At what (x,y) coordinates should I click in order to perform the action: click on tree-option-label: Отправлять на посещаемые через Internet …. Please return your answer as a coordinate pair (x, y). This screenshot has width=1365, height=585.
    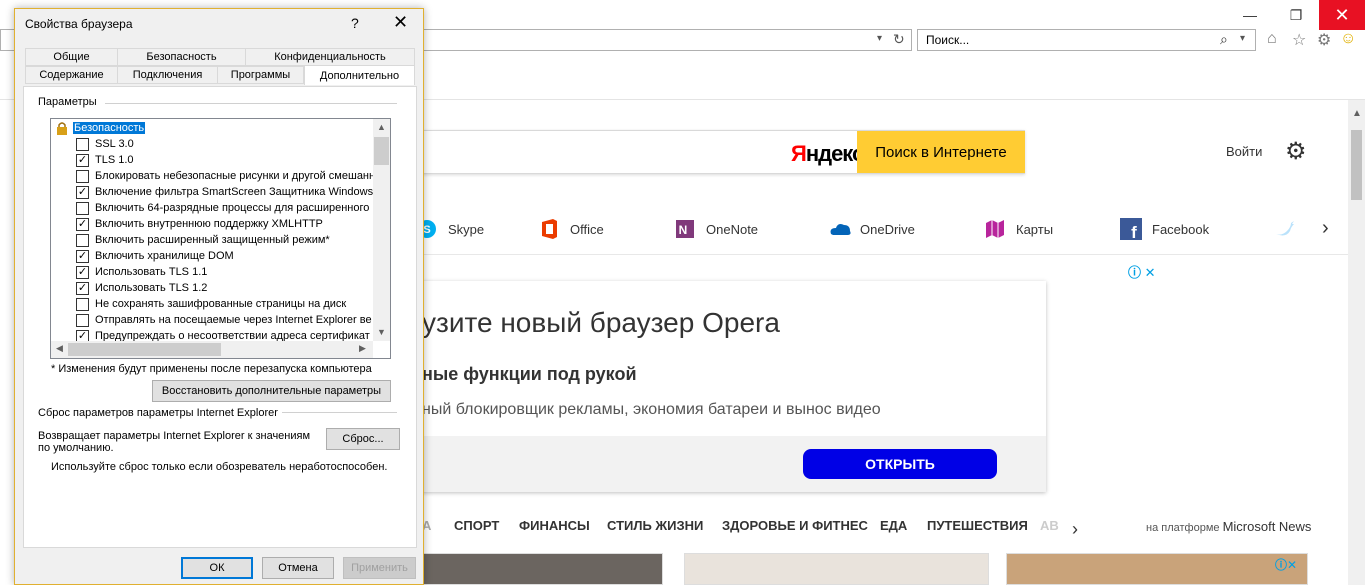
    Looking at the image, I should click on (233, 320).